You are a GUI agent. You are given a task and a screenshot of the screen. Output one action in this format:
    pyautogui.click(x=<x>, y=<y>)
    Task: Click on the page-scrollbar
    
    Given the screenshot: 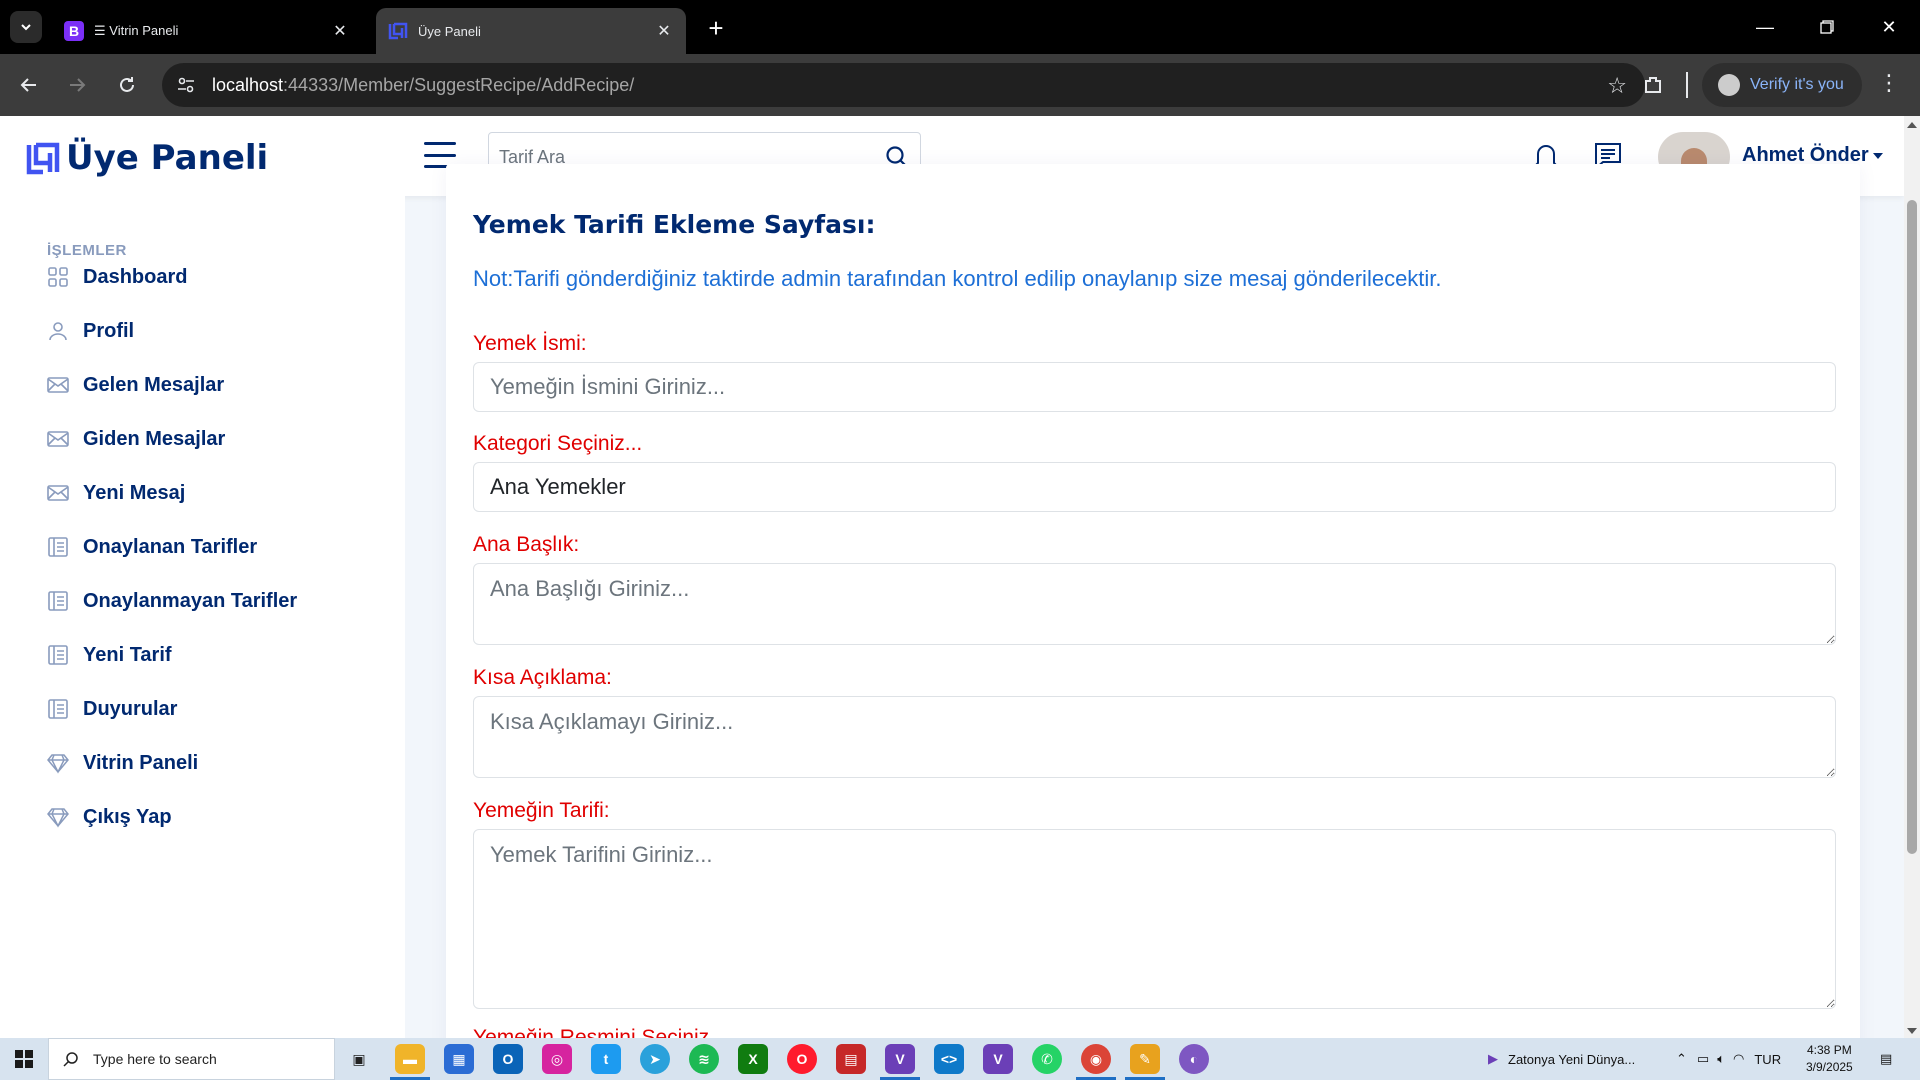 What is the action you would take?
    pyautogui.click(x=1912, y=577)
    